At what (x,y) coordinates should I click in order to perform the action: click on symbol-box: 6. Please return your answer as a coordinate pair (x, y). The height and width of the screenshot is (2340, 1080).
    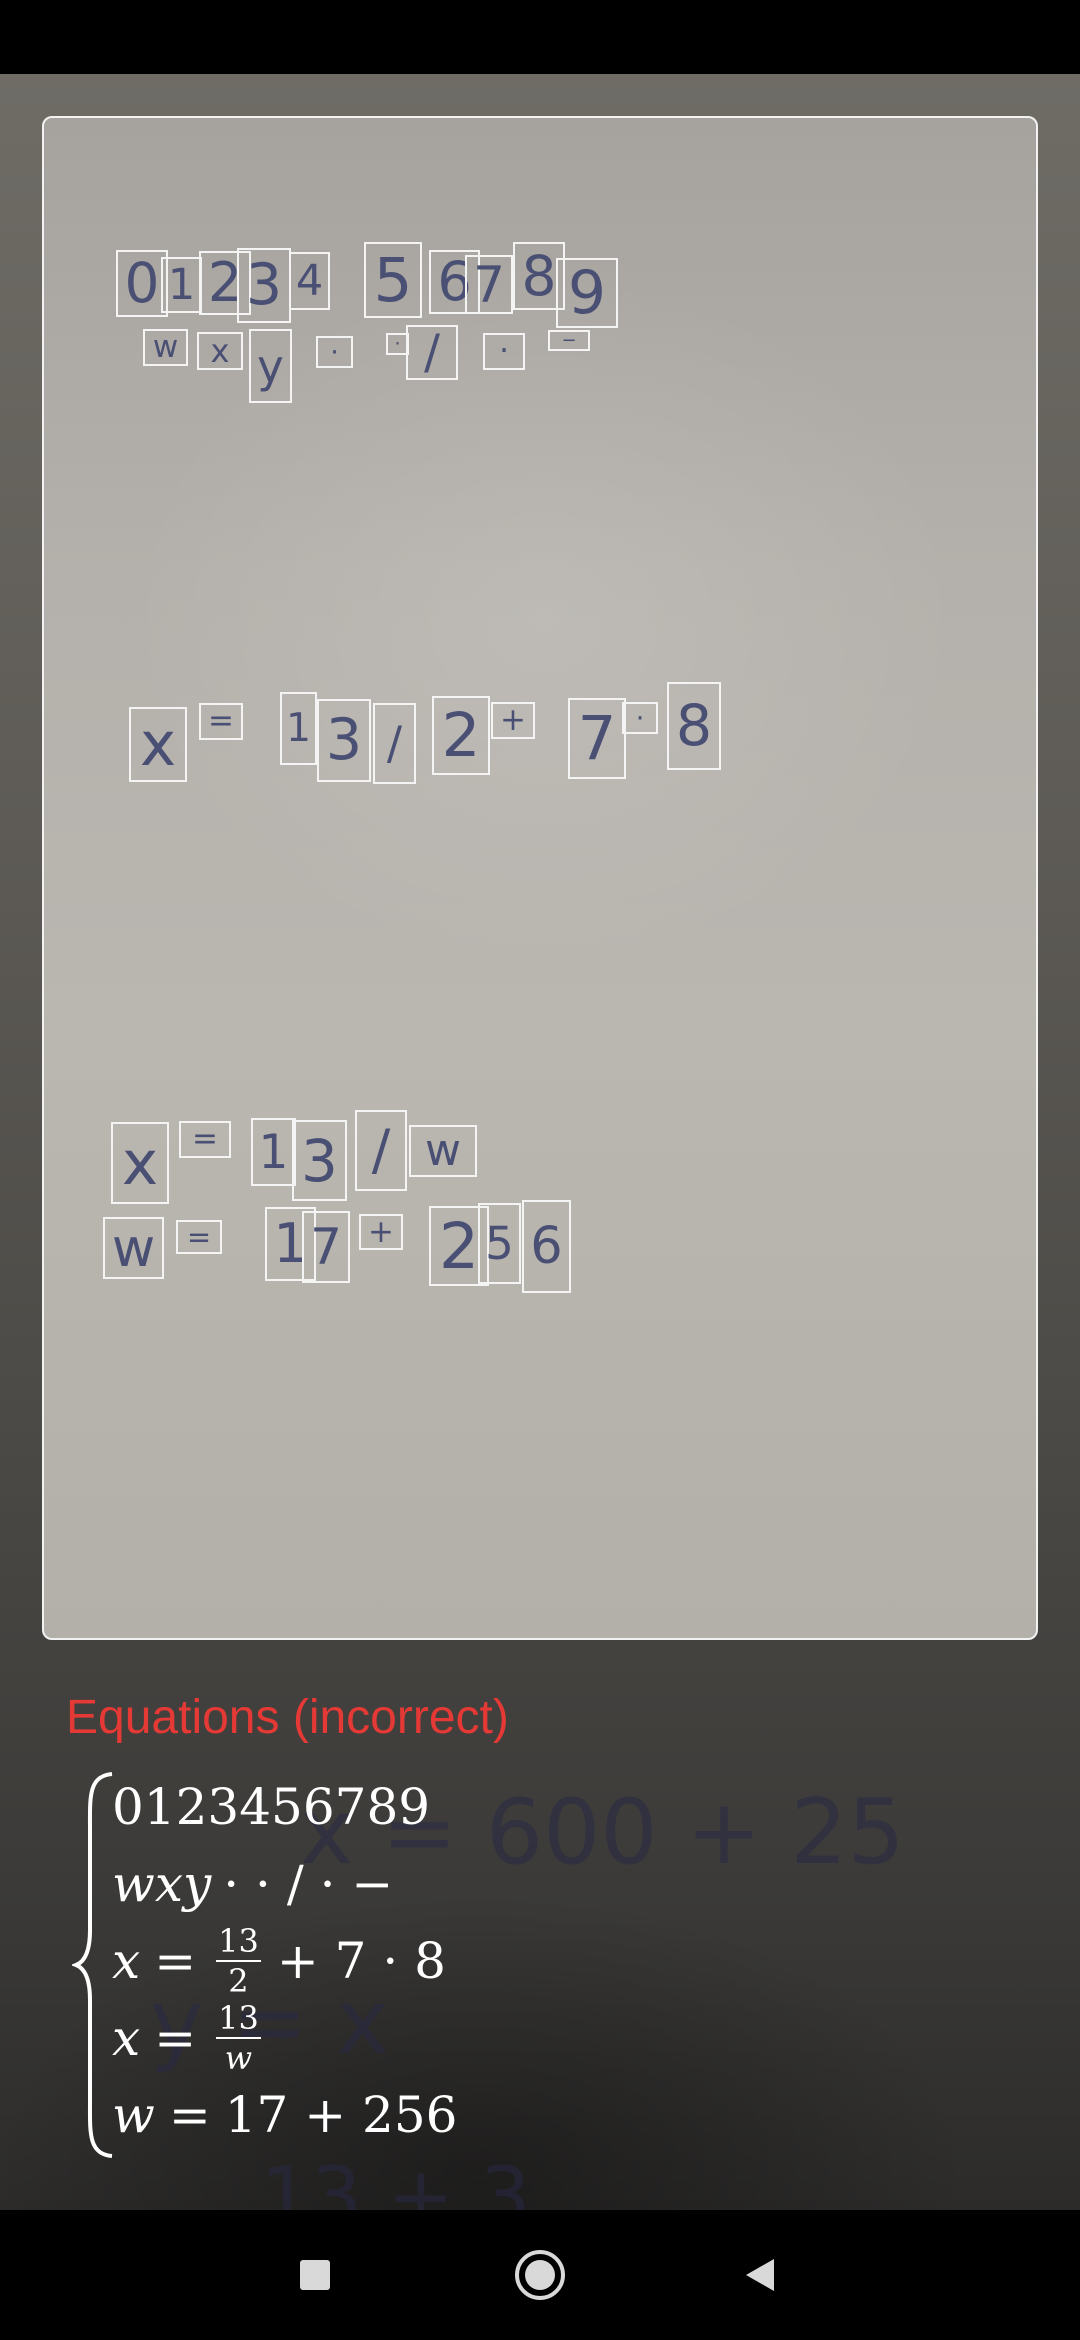
    Looking at the image, I should click on (546, 1246).